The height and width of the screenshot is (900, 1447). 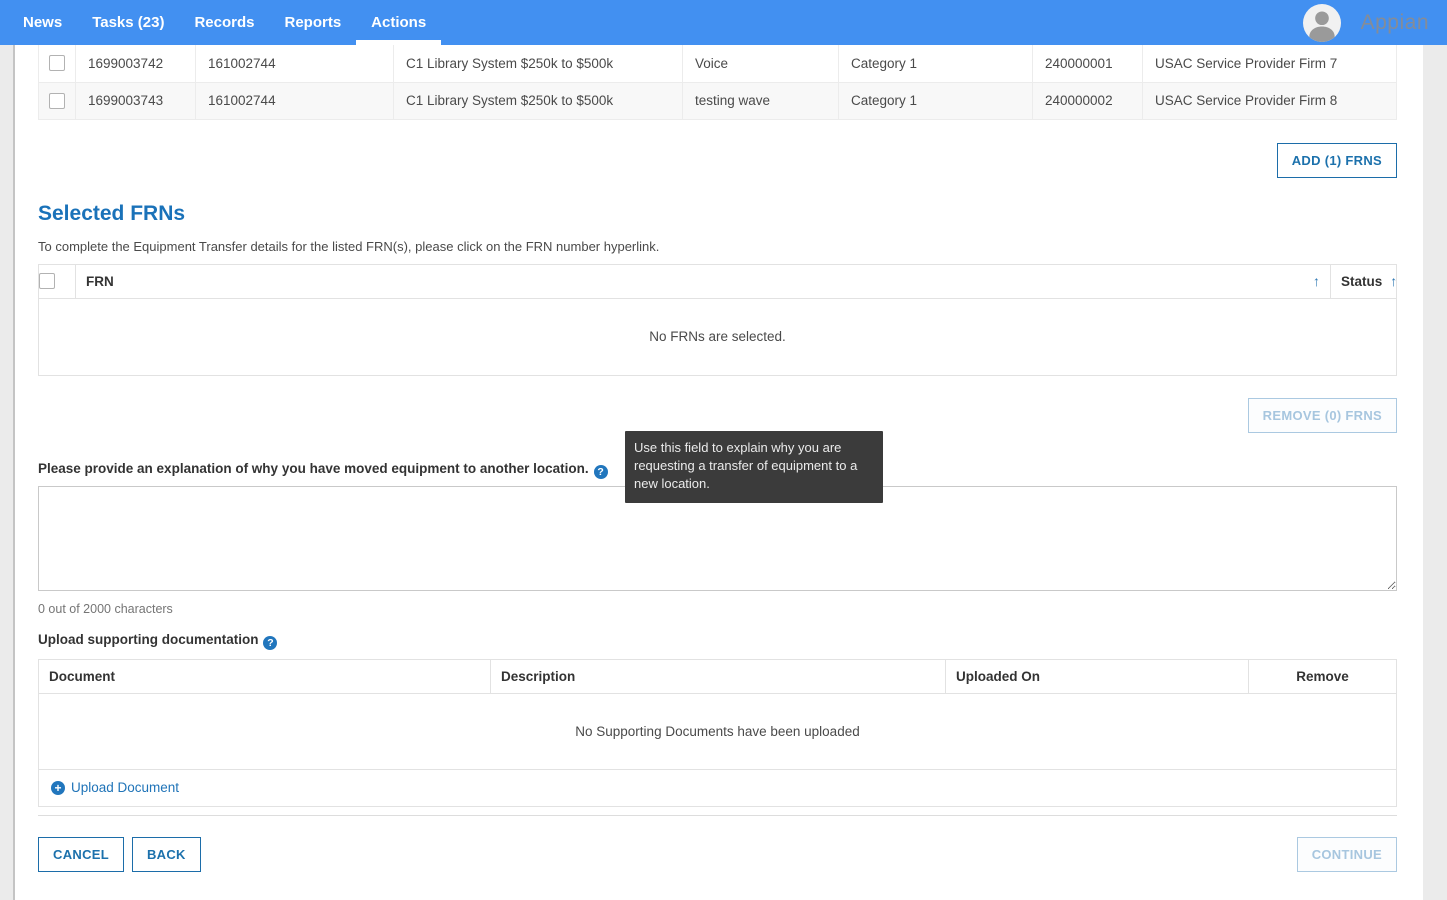 What do you see at coordinates (1394, 22) in the screenshot?
I see `appian-logo: Appian` at bounding box center [1394, 22].